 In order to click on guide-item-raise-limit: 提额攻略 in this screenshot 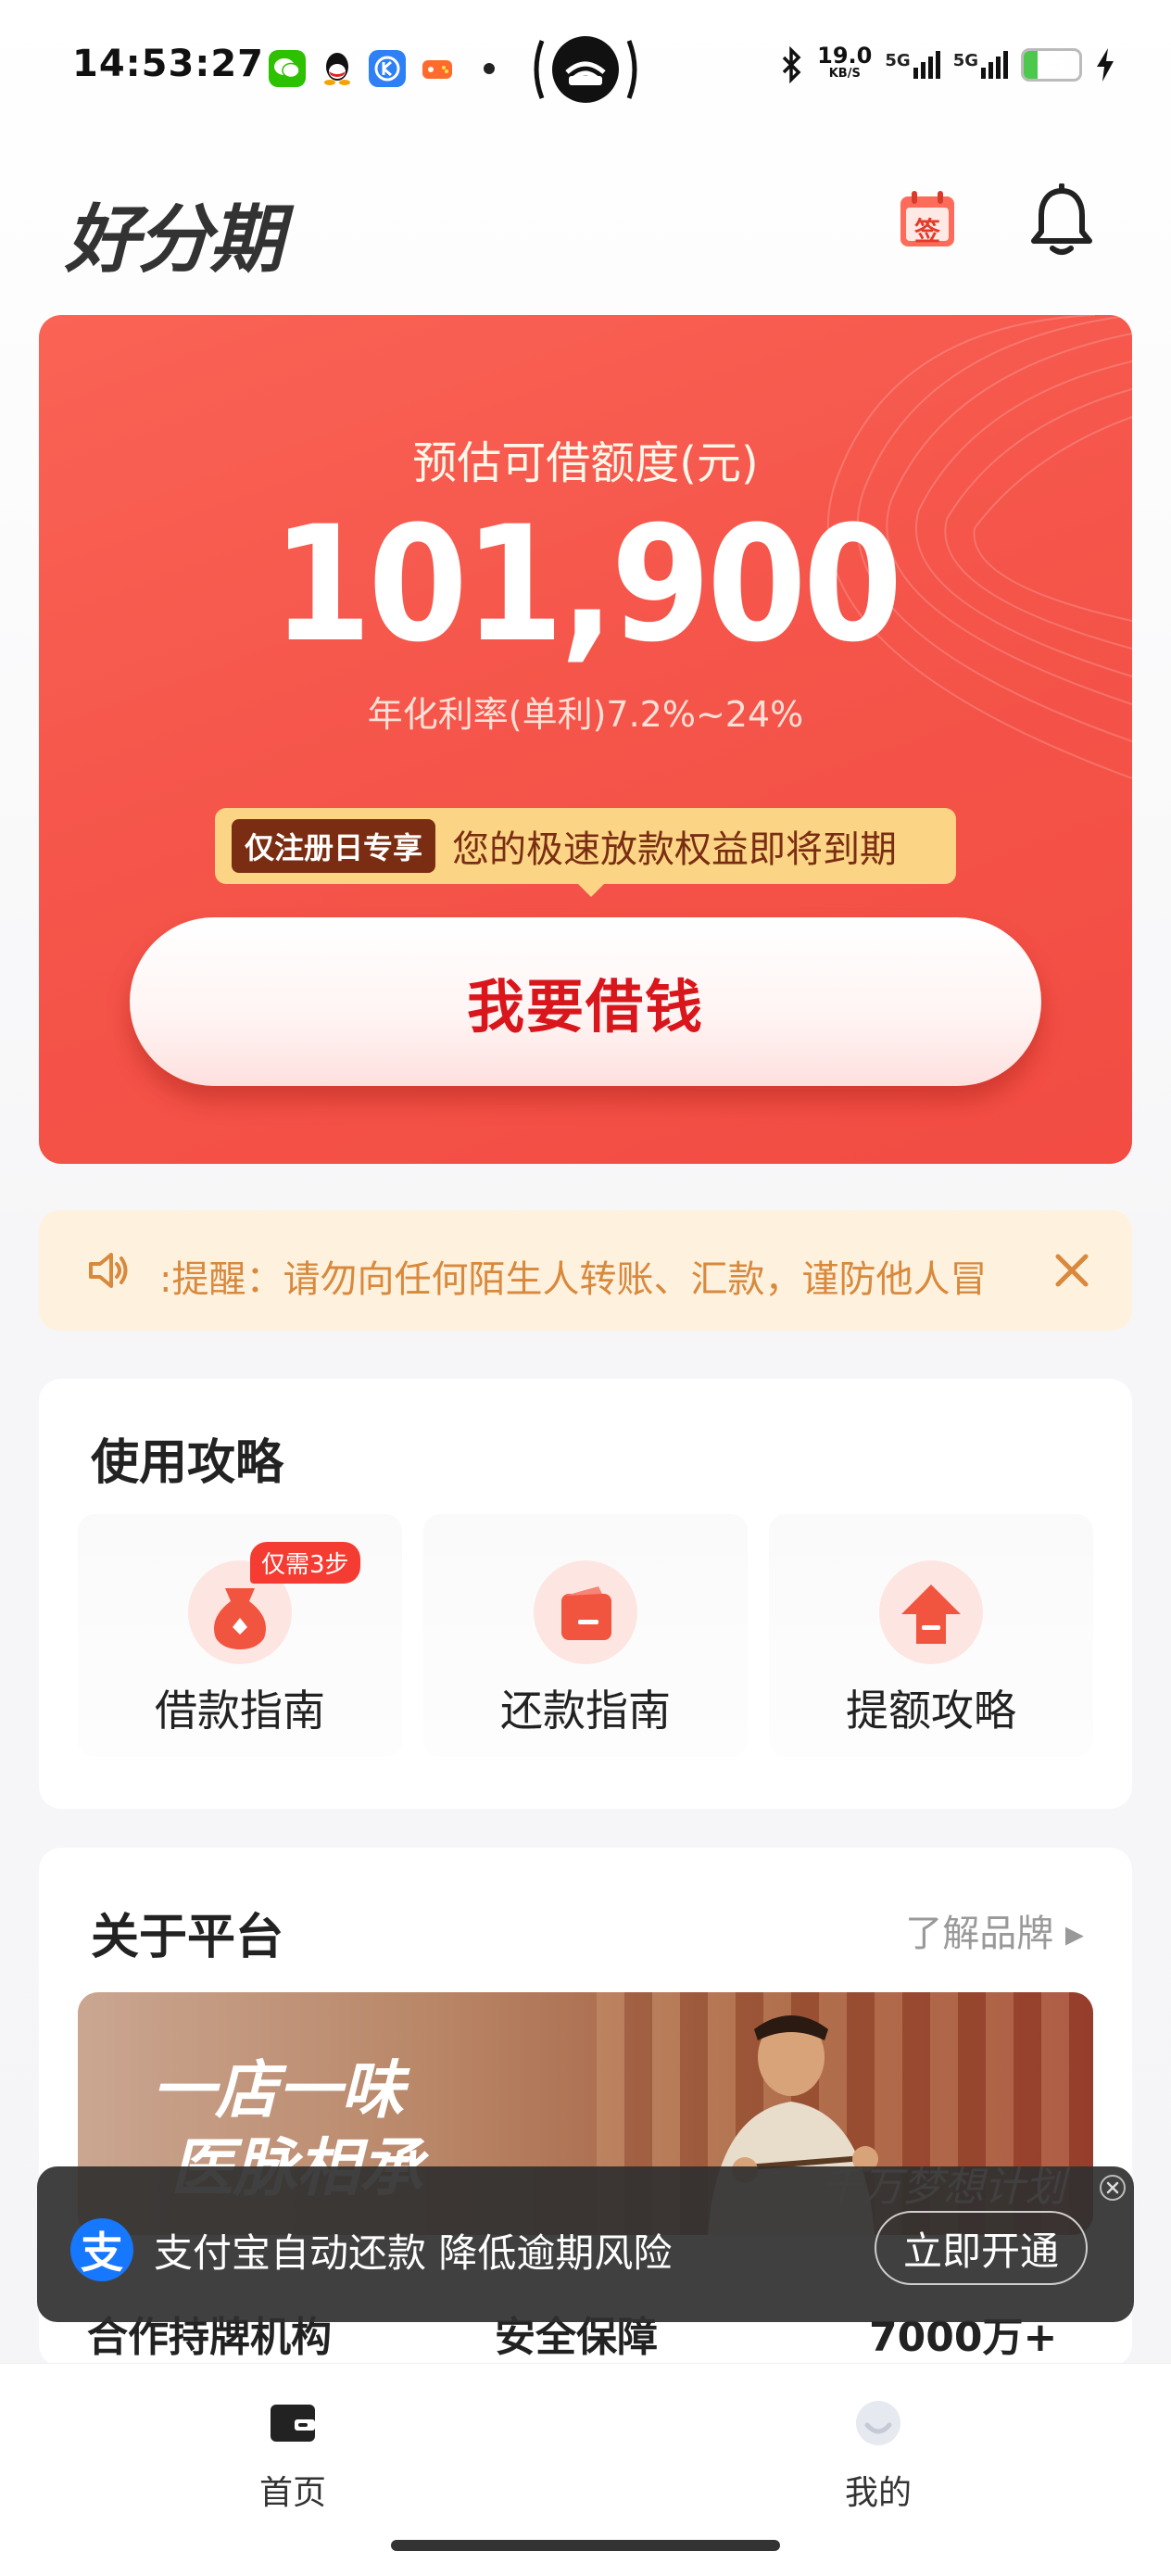, I will do `click(931, 1635)`.